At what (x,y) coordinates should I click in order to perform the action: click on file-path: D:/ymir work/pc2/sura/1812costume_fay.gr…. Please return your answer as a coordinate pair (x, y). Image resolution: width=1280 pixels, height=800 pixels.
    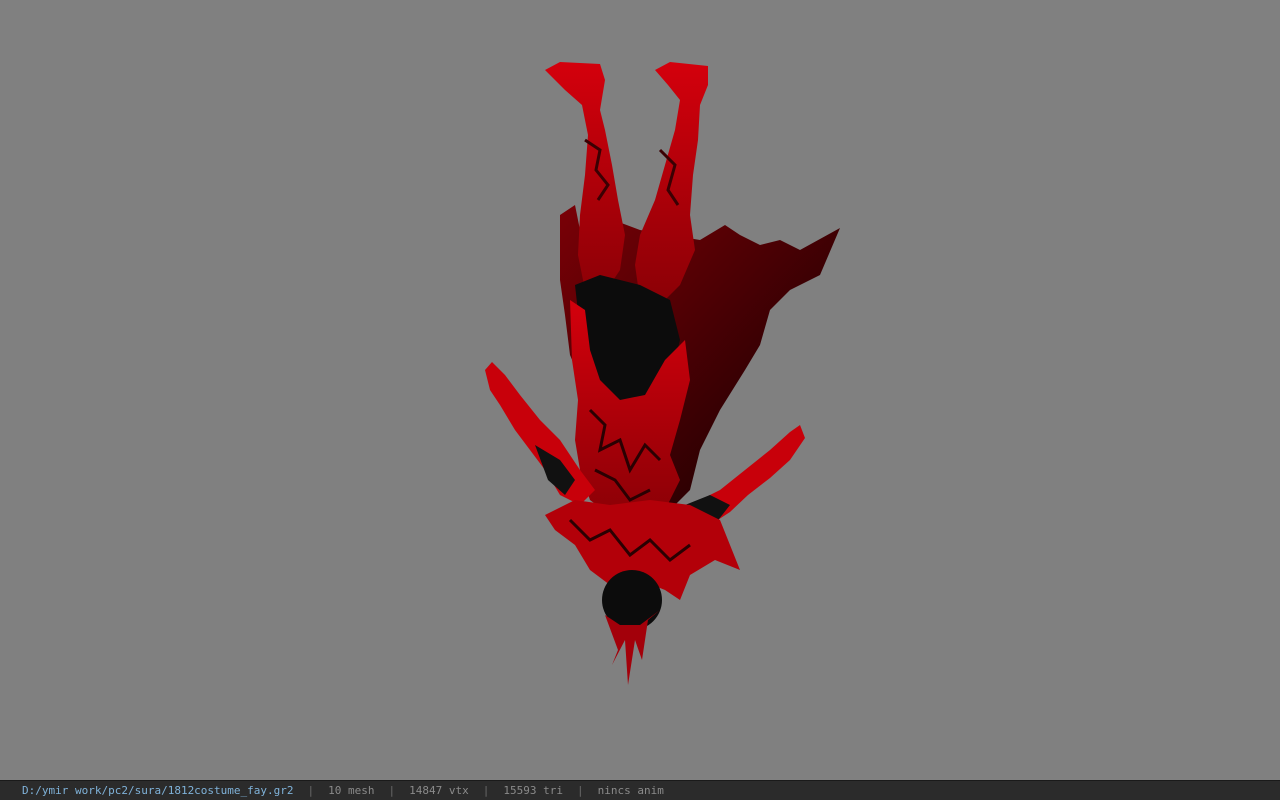
    Looking at the image, I should click on (158, 790).